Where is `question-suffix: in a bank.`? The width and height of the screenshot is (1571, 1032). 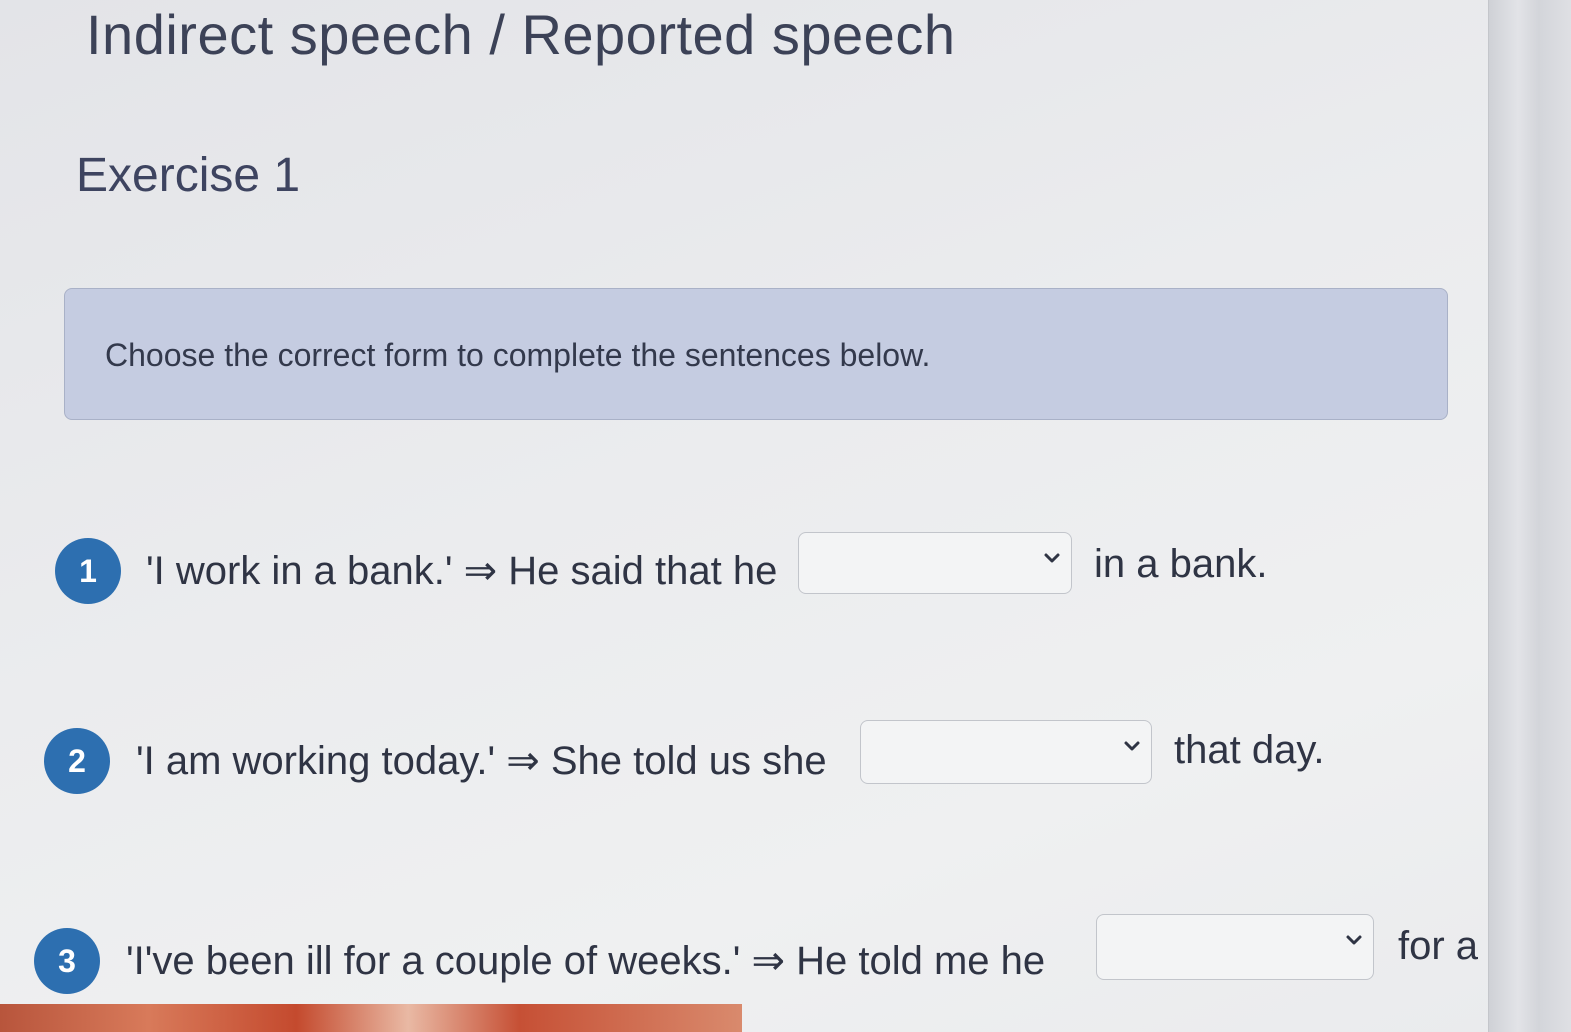
question-suffix: in a bank. is located at coordinates (1181, 564).